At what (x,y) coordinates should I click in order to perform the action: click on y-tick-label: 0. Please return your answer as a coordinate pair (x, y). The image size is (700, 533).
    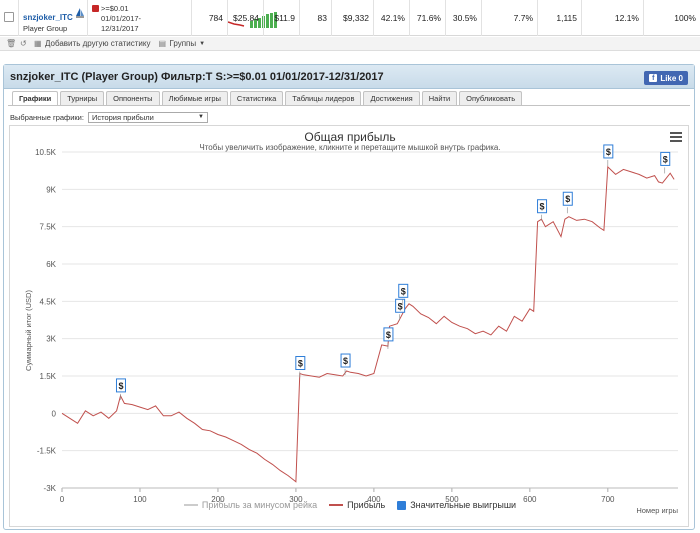
    Looking at the image, I should click on (54, 413).